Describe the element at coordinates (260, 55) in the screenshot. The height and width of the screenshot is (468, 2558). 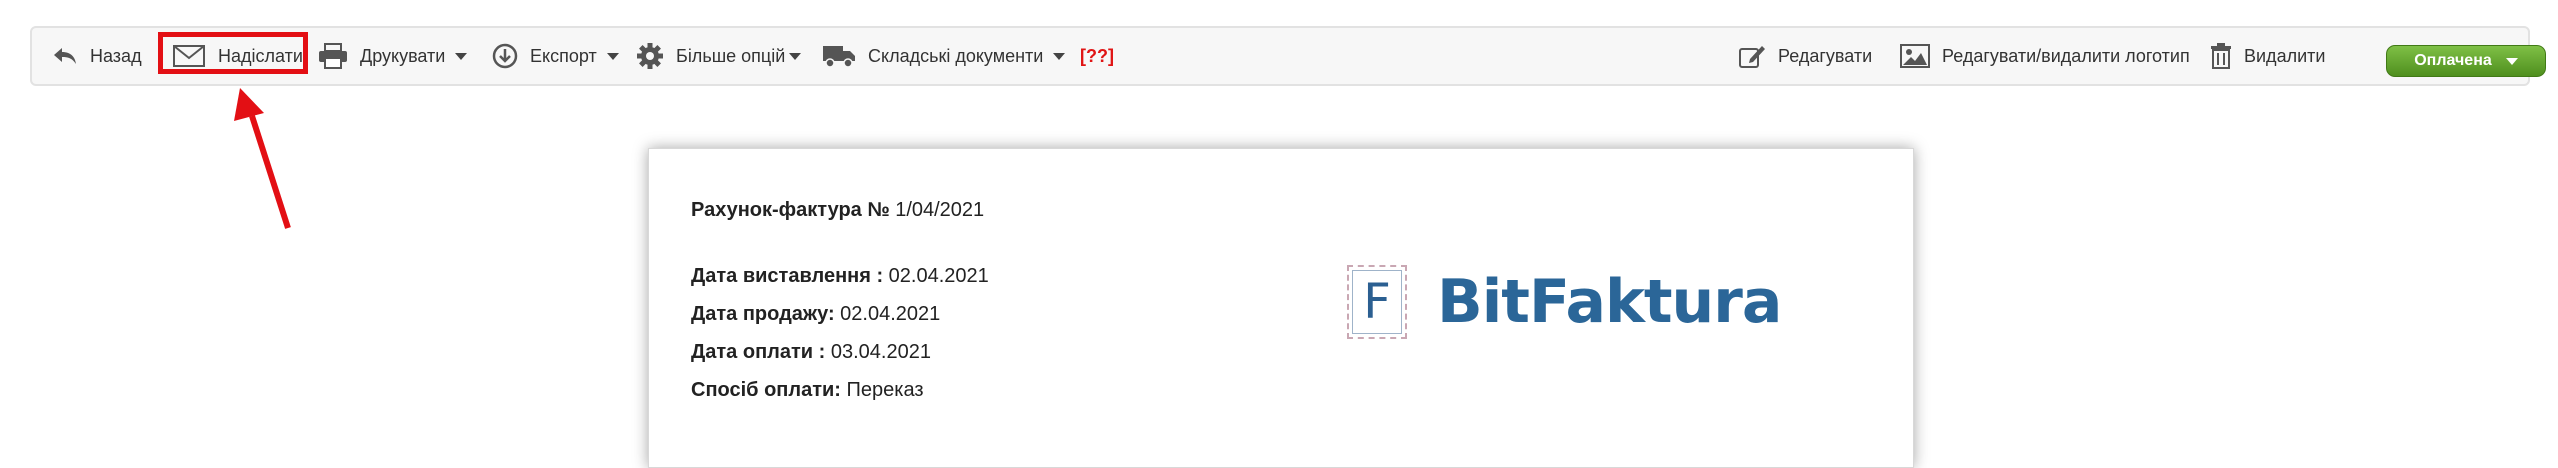
I see `send-label: Надіслати` at that location.